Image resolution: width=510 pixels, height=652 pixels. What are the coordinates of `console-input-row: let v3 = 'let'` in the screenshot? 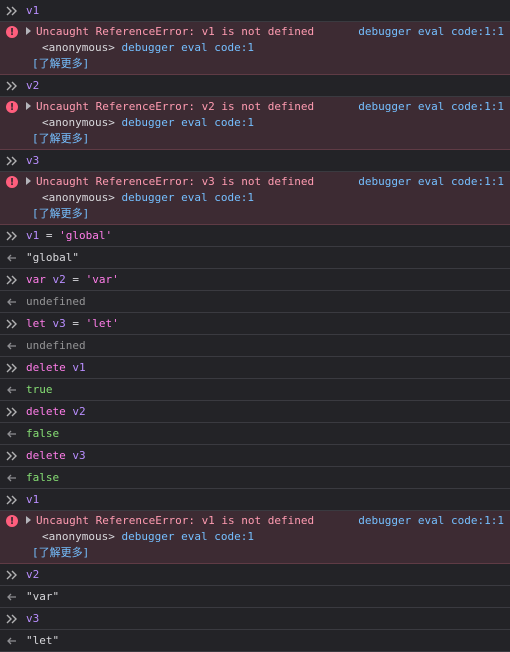 It's located at (255, 324).